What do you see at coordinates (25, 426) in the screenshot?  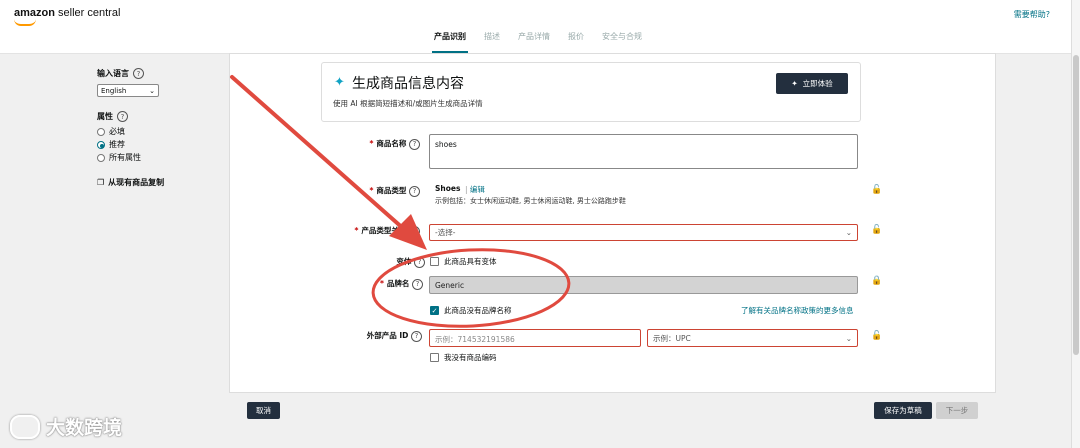 I see `watermark-logo-icon` at bounding box center [25, 426].